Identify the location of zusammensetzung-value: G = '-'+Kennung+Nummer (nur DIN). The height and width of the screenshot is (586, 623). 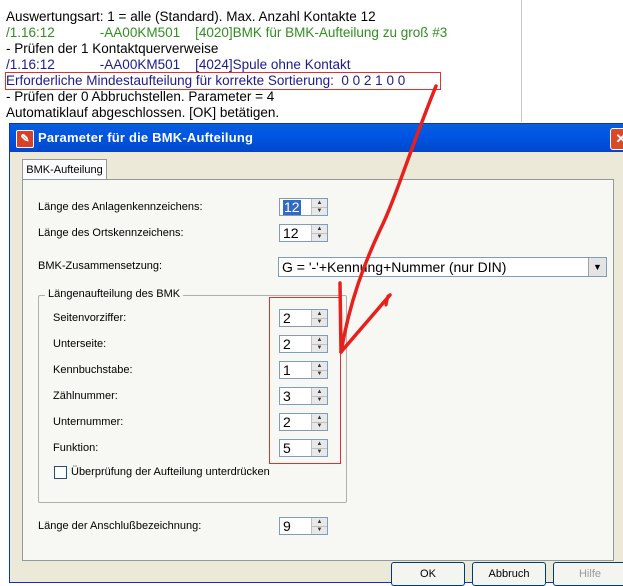
(394, 267).